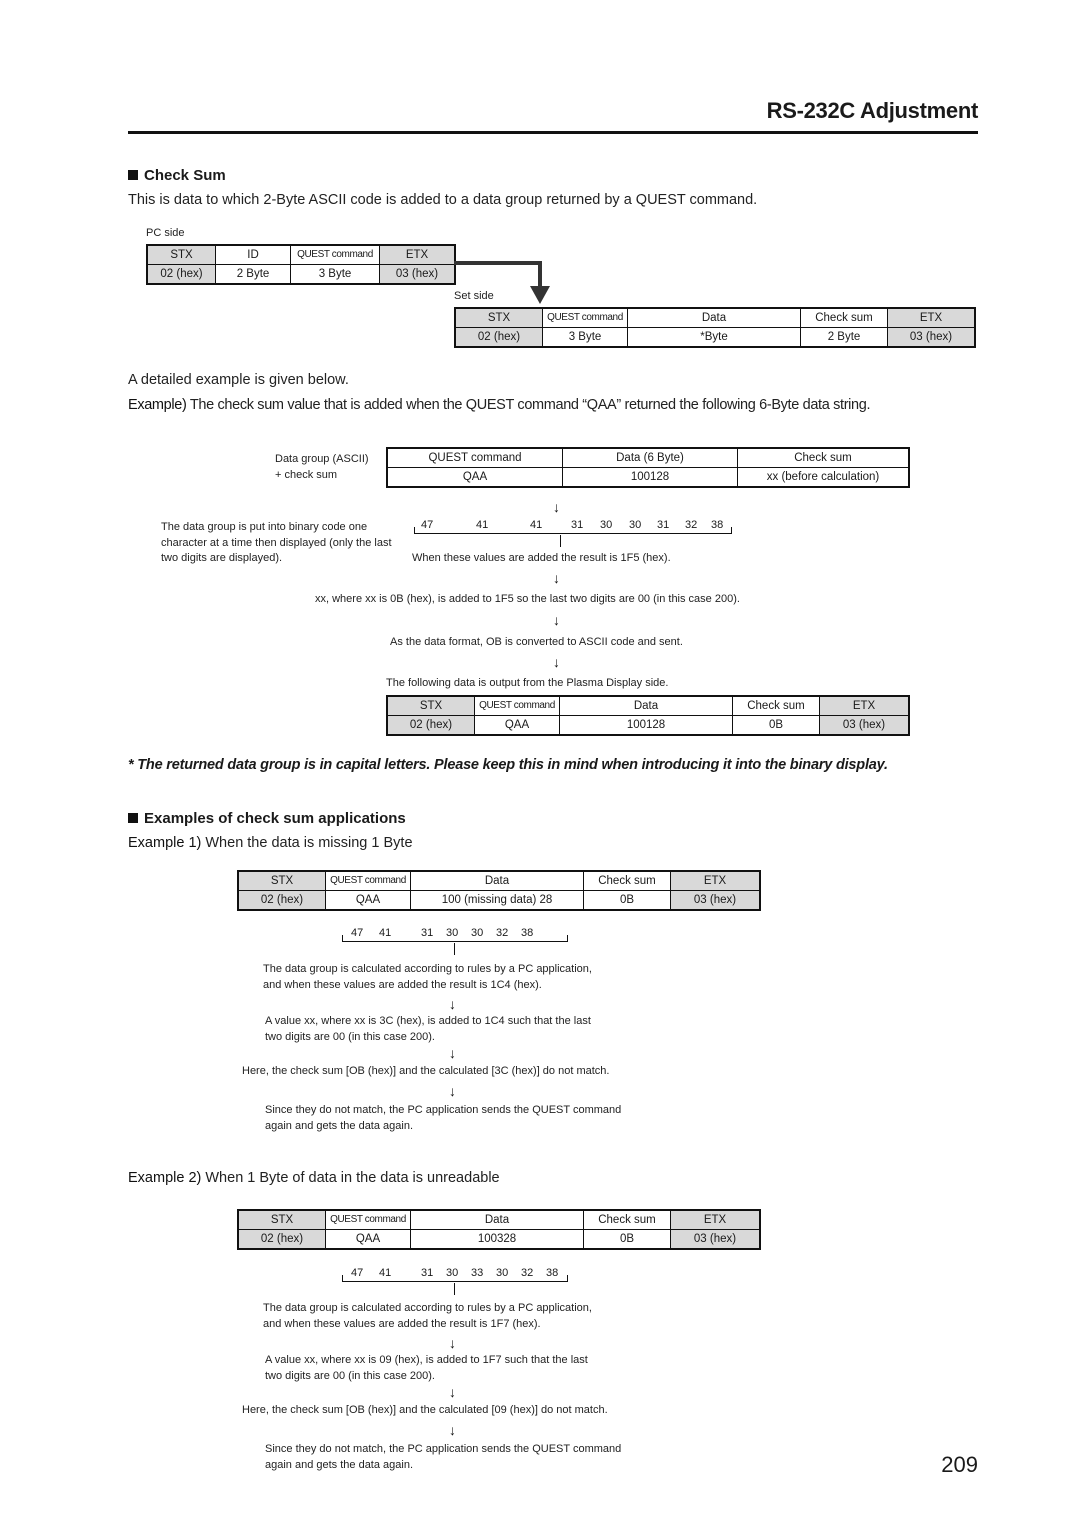 The height and width of the screenshot is (1528, 1080). What do you see at coordinates (157, 405) in the screenshot?
I see `example-label: Example)` at bounding box center [157, 405].